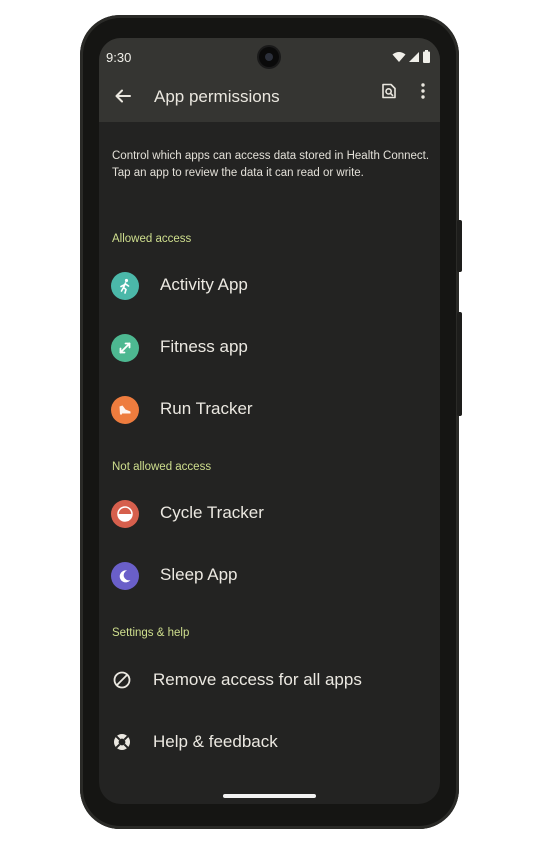 This screenshot has height=853, width=540. I want to click on app-search-icon, so click(389, 91).